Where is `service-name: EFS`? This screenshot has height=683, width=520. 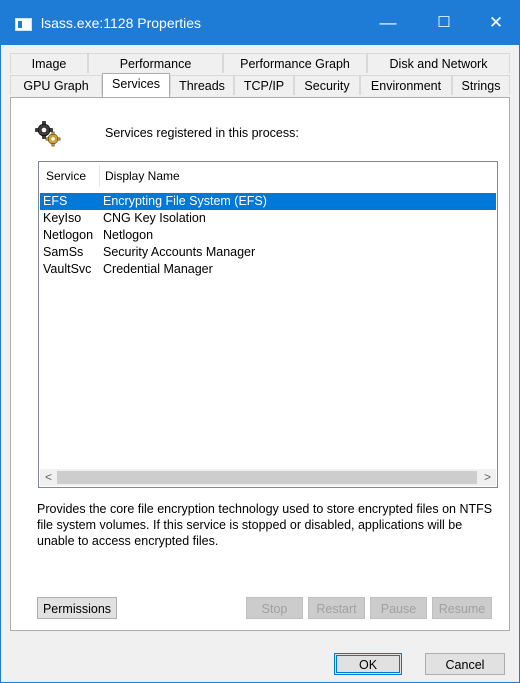 service-name: EFS is located at coordinates (55, 201).